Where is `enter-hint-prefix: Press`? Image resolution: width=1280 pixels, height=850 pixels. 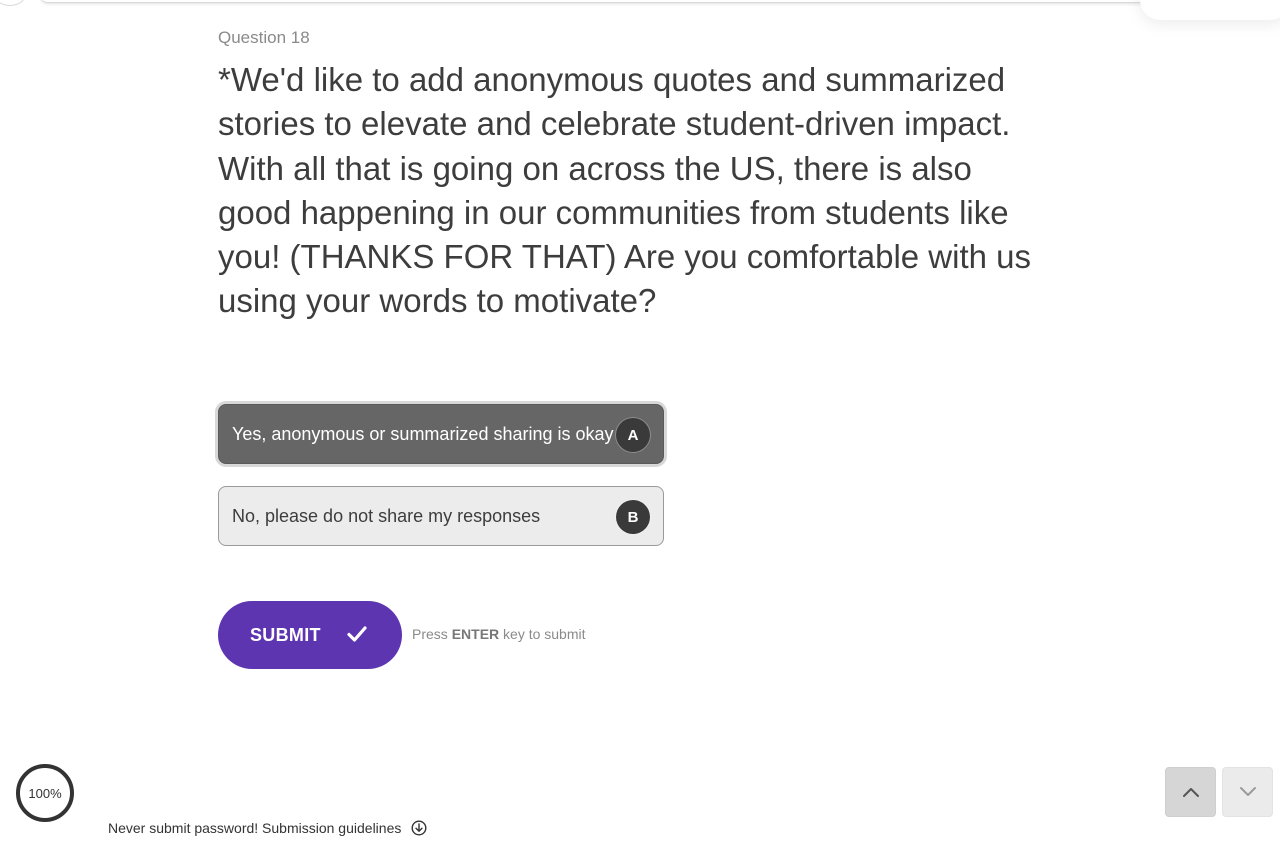
enter-hint-prefix: Press is located at coordinates (430, 634).